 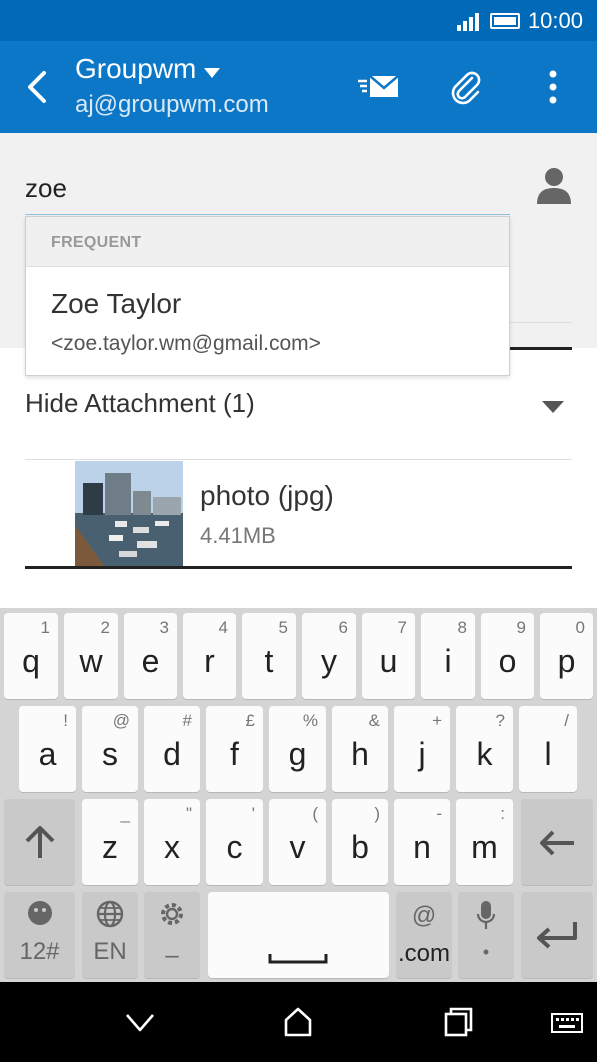 What do you see at coordinates (37, 87) in the screenshot?
I see `back-arrow-icon` at bounding box center [37, 87].